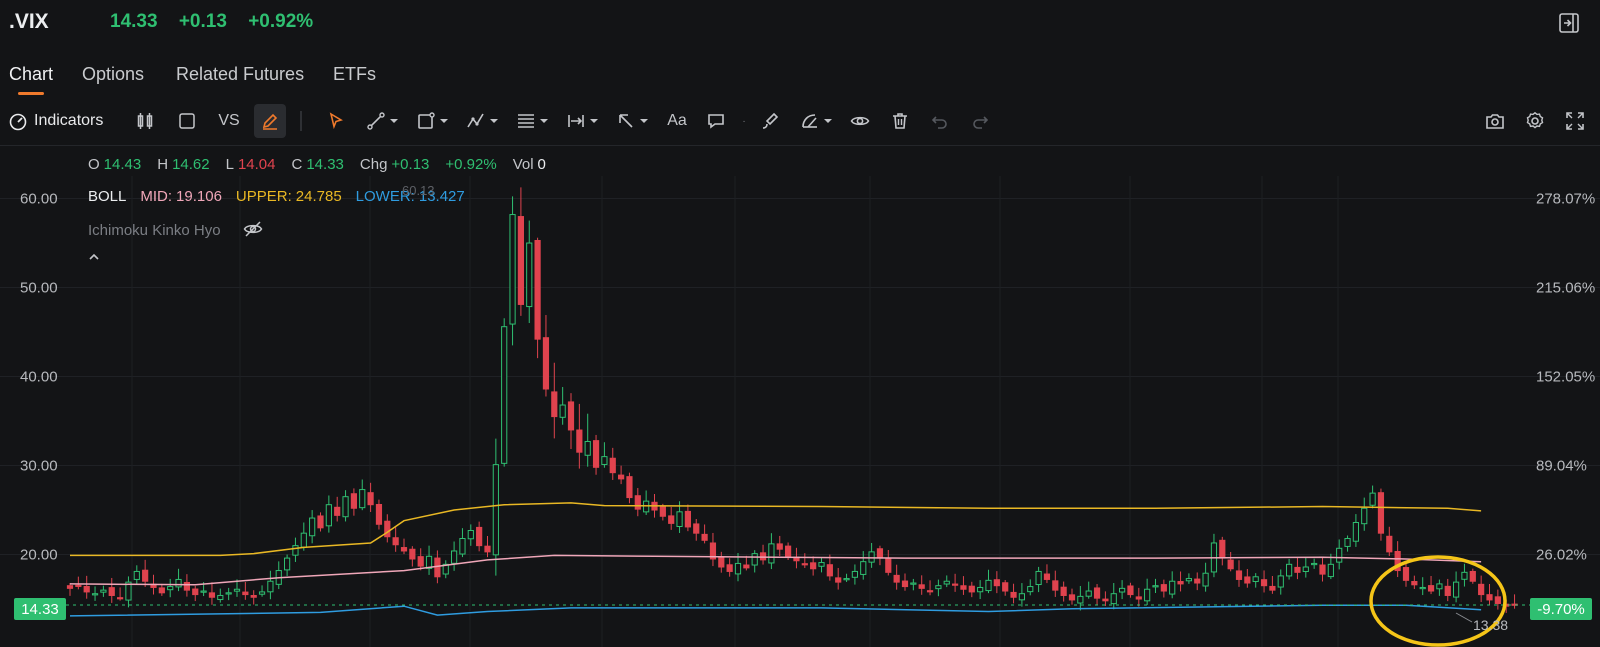 This screenshot has width=1600, height=647. Describe the element at coordinates (582, 121) in the screenshot. I see `measure-tool` at that location.